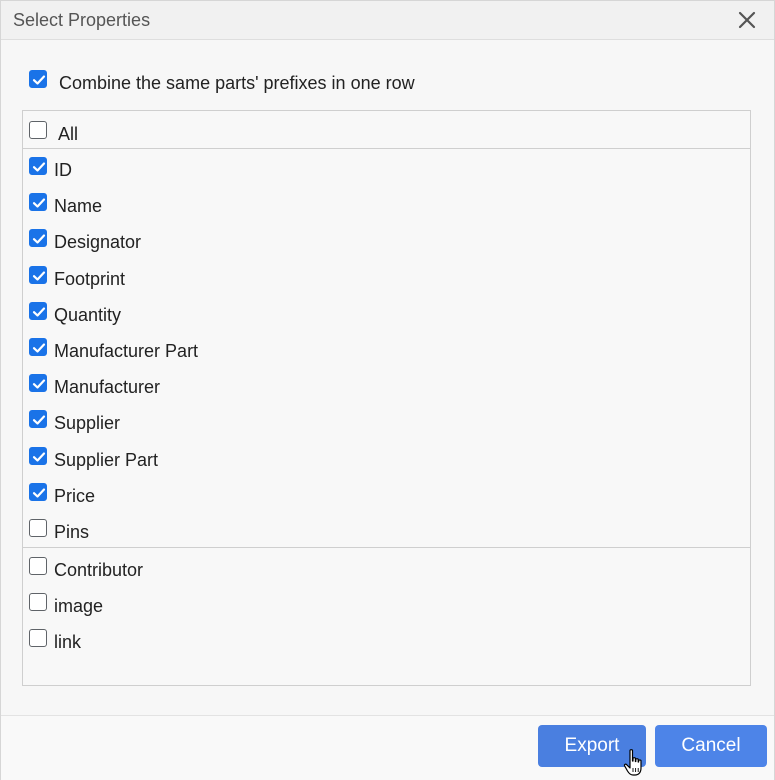 The width and height of the screenshot is (775, 780). I want to click on property-option-supplier-part: Supplier Part, so click(386, 457).